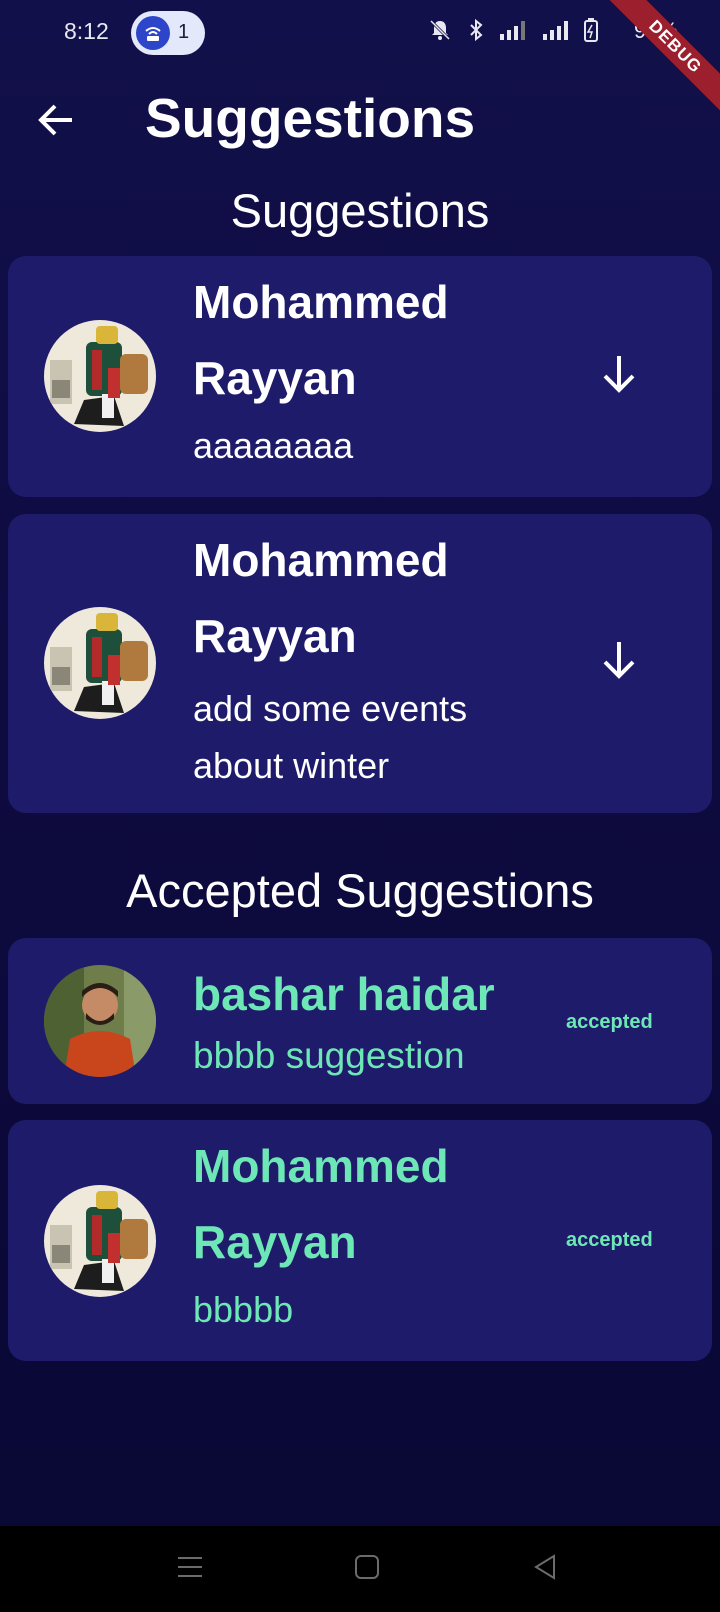 The width and height of the screenshot is (720, 1612). I want to click on back-button, so click(56, 120).